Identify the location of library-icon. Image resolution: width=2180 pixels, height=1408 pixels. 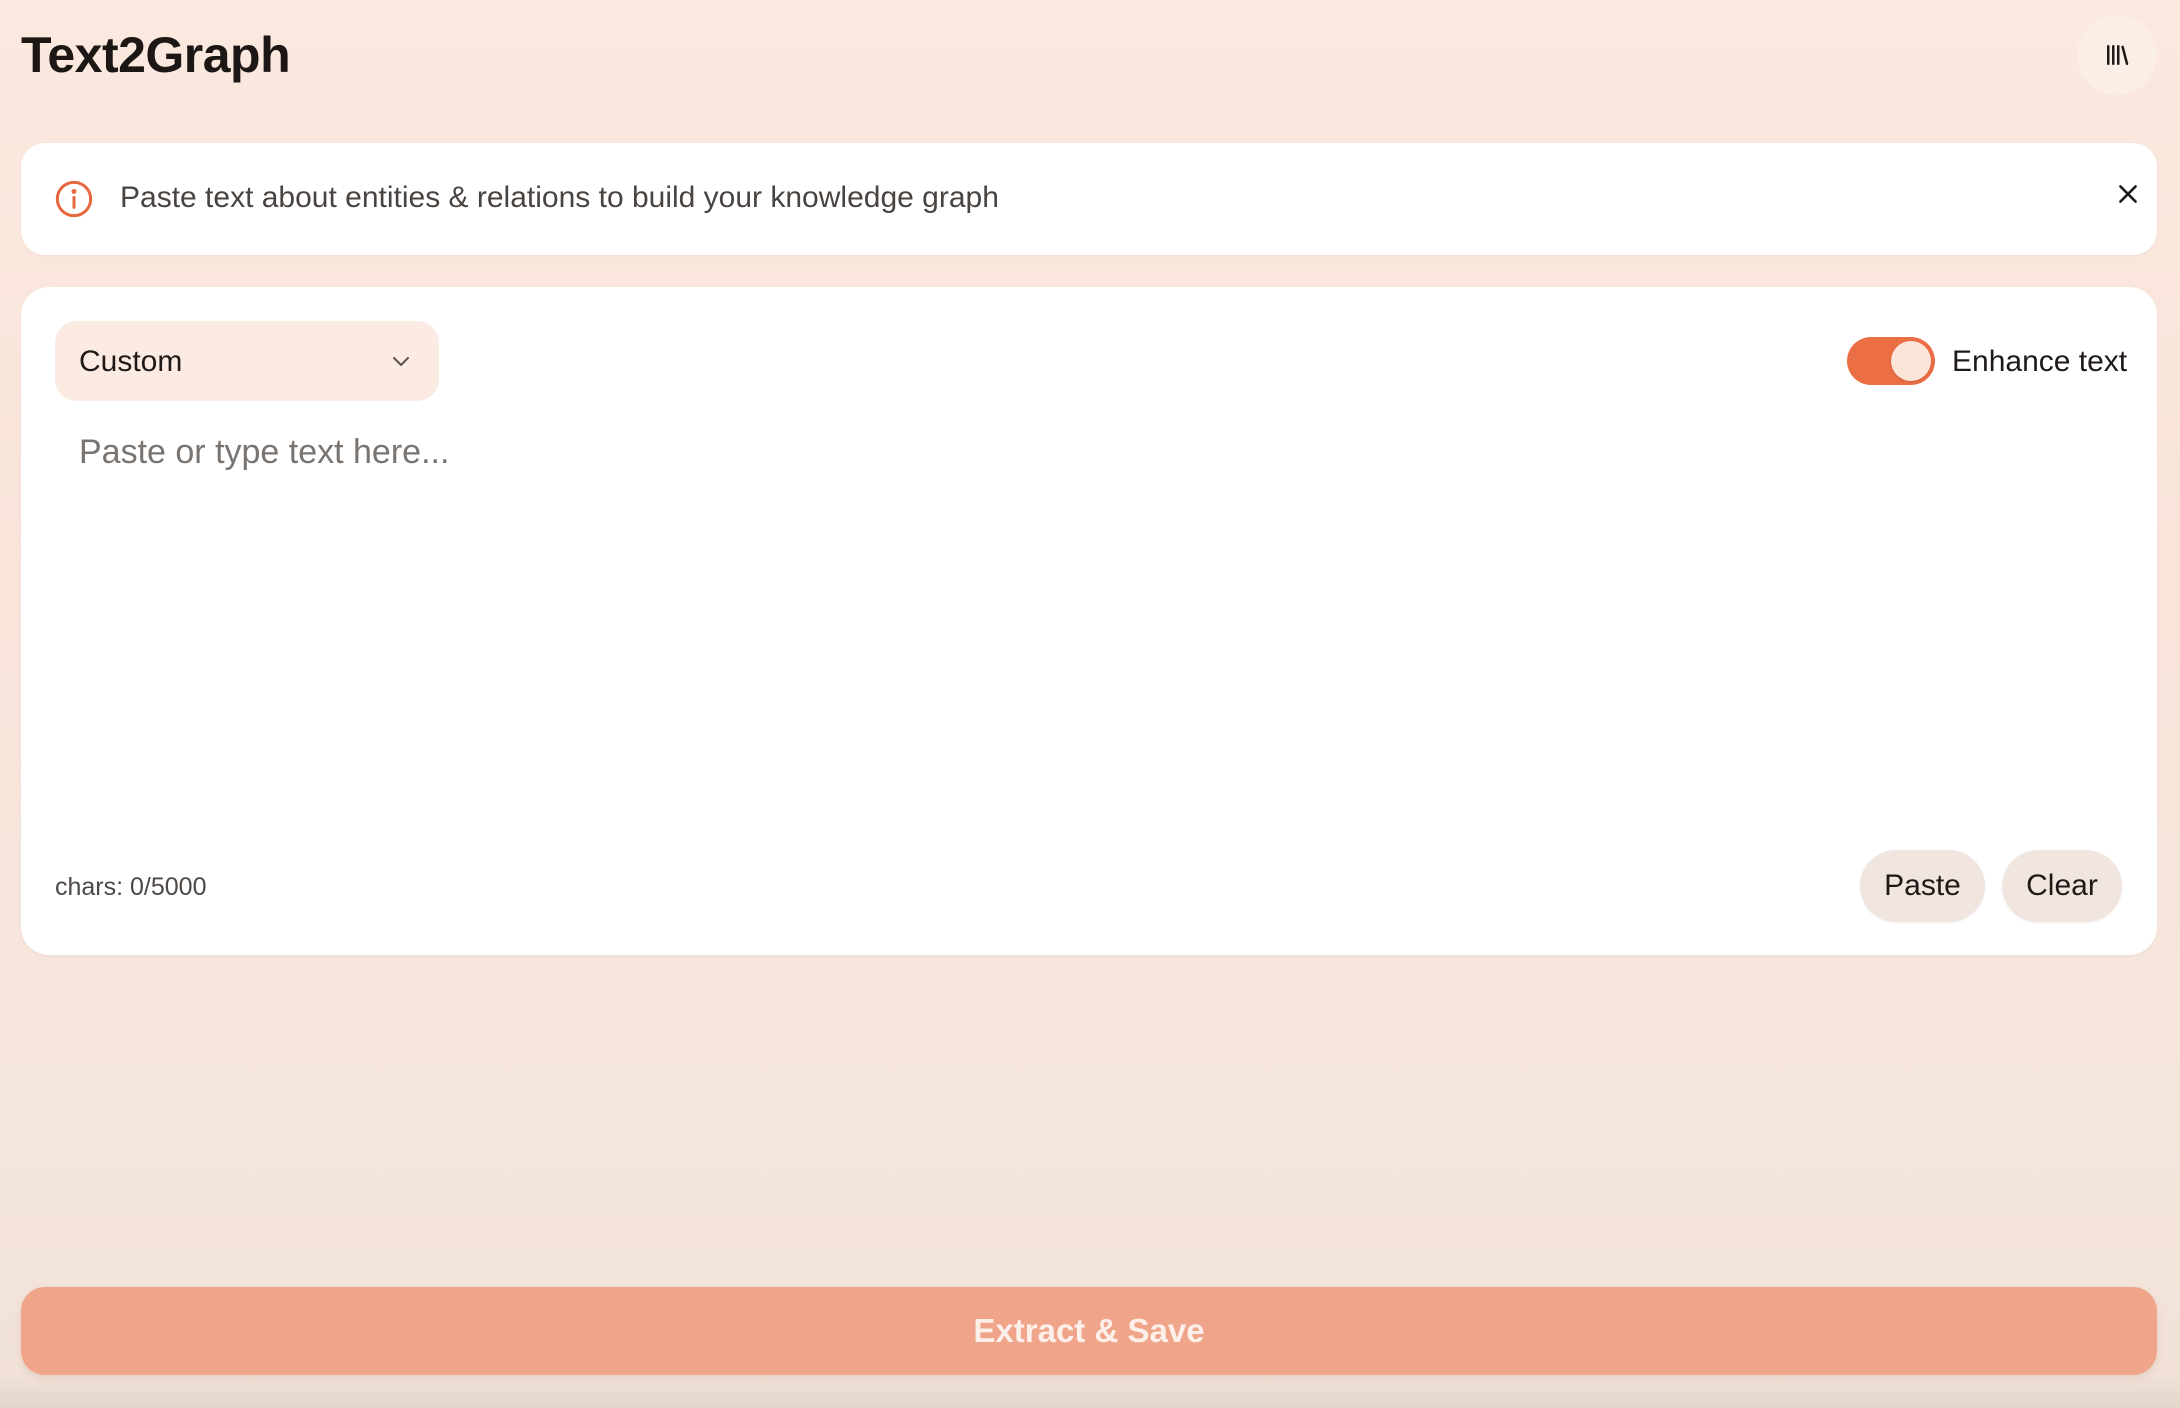
(2118, 55).